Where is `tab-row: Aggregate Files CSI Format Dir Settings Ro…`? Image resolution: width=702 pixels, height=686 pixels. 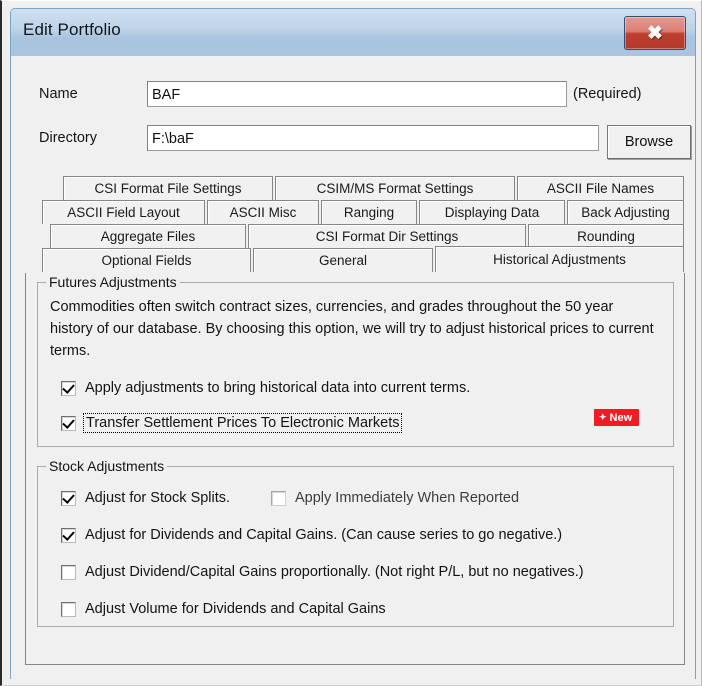
tab-row: Aggregate Files CSI Format Dir Settings Ro… is located at coordinates (356, 236).